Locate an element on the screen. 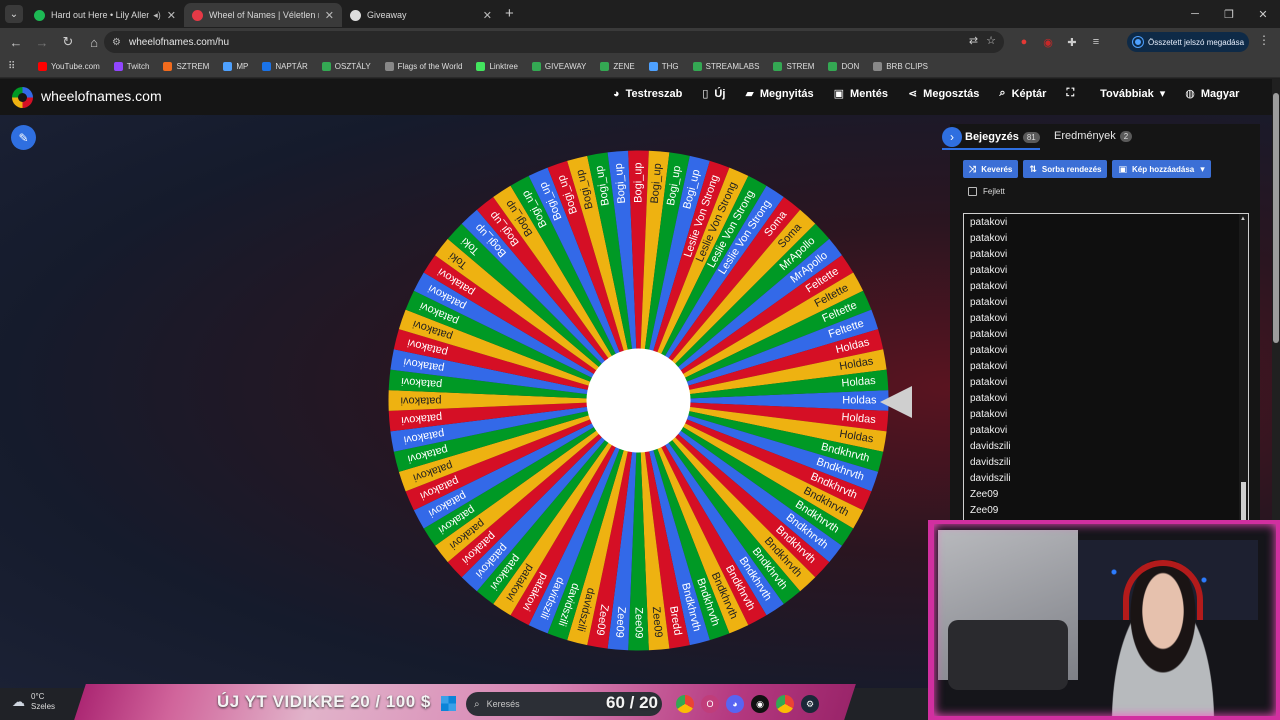 This screenshot has width=1280, height=720. entries-scrollbar: ▲ is located at coordinates (1243, 368).